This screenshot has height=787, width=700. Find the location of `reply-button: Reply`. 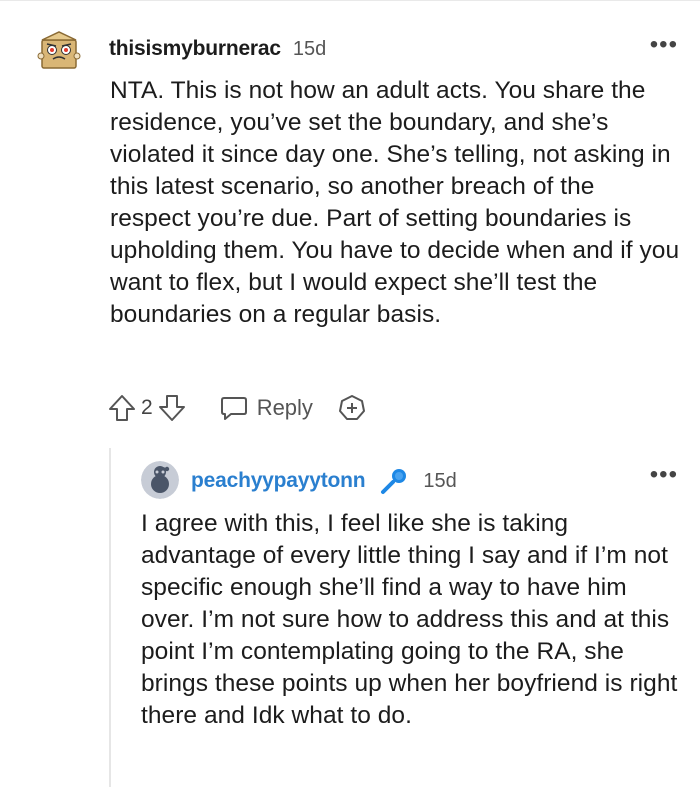

reply-button: Reply is located at coordinates (266, 408).